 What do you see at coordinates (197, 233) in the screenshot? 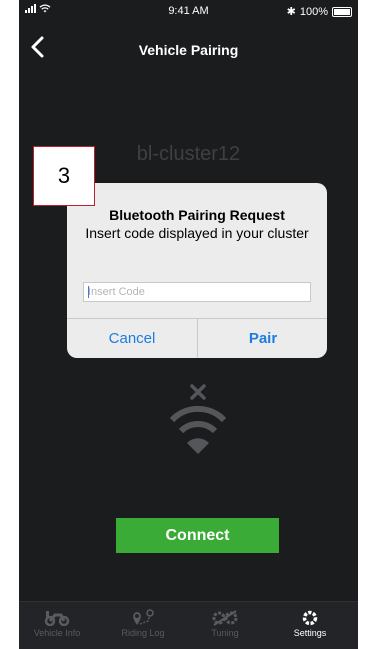
I see `dialog-message: Insert code displayed in your cluster` at bounding box center [197, 233].